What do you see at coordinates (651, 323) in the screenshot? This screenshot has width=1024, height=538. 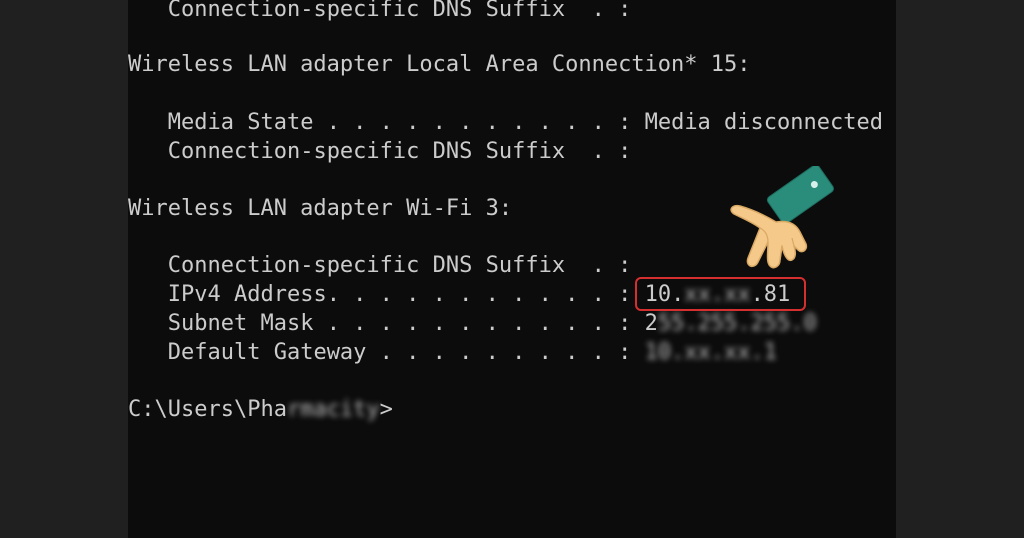 I see `subnet-value: 2` at bounding box center [651, 323].